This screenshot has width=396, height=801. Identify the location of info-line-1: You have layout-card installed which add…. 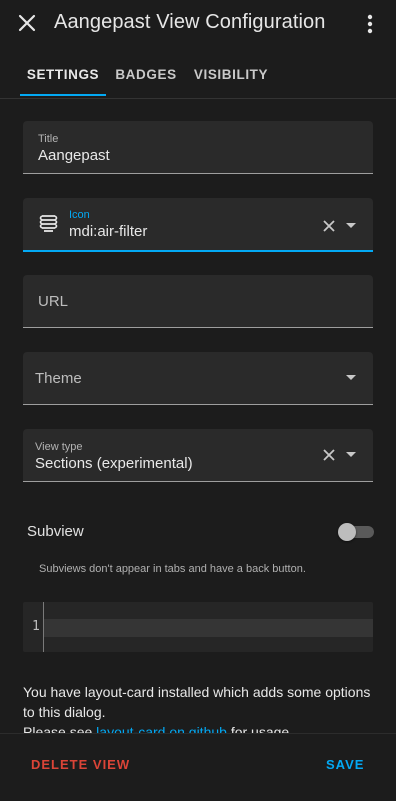
(197, 702).